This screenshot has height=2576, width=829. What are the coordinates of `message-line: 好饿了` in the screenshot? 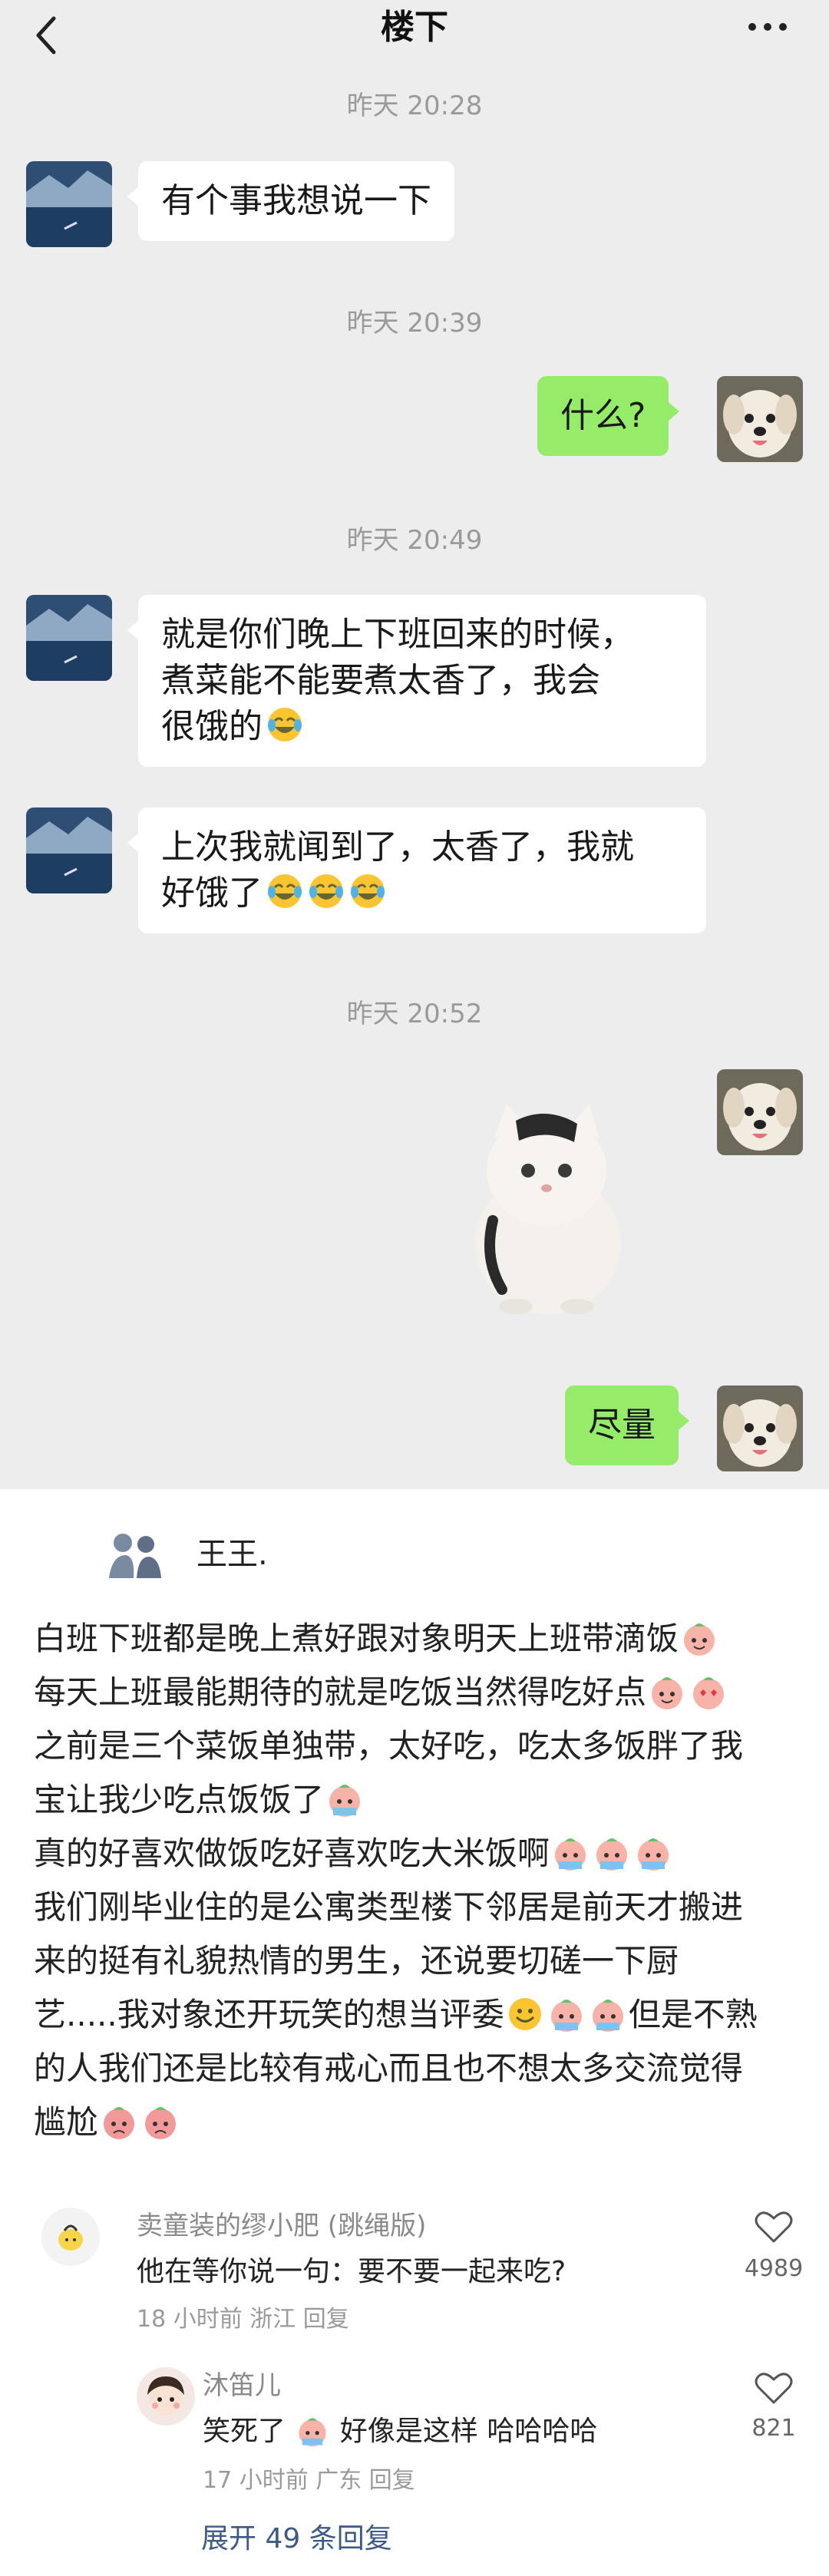 It's located at (212, 893).